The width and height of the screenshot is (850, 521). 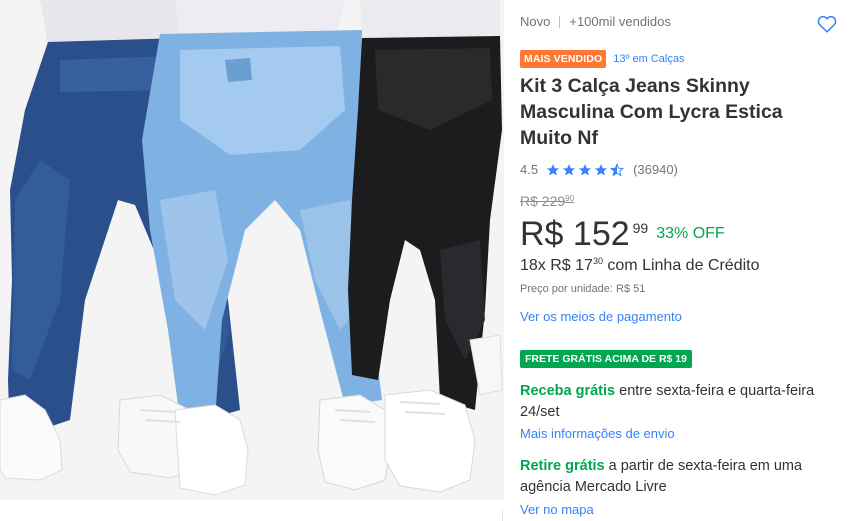 What do you see at coordinates (252, 510) in the screenshot?
I see `image-bottom-area` at bounding box center [252, 510].